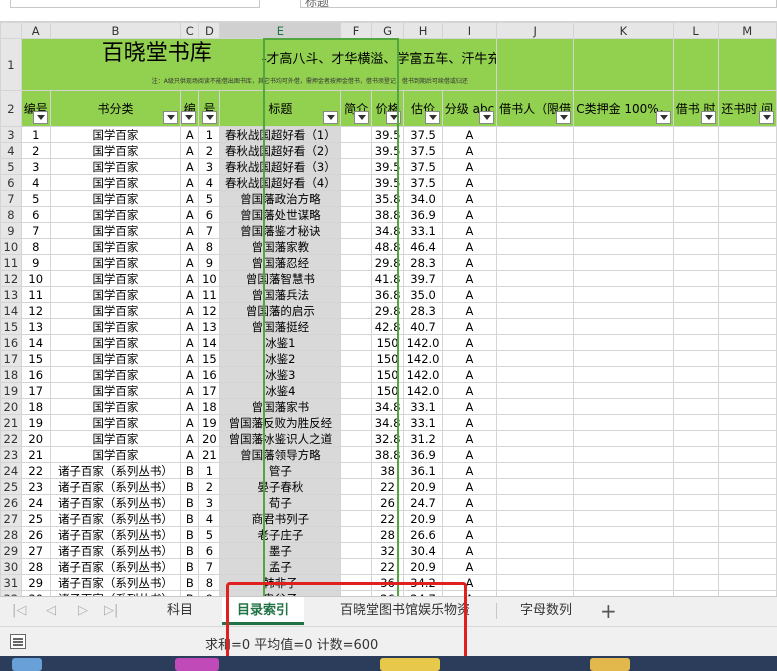 This screenshot has height=671, width=777. Describe the element at coordinates (387, 278) in the screenshot. I see `cell-price: 41.8` at that location.